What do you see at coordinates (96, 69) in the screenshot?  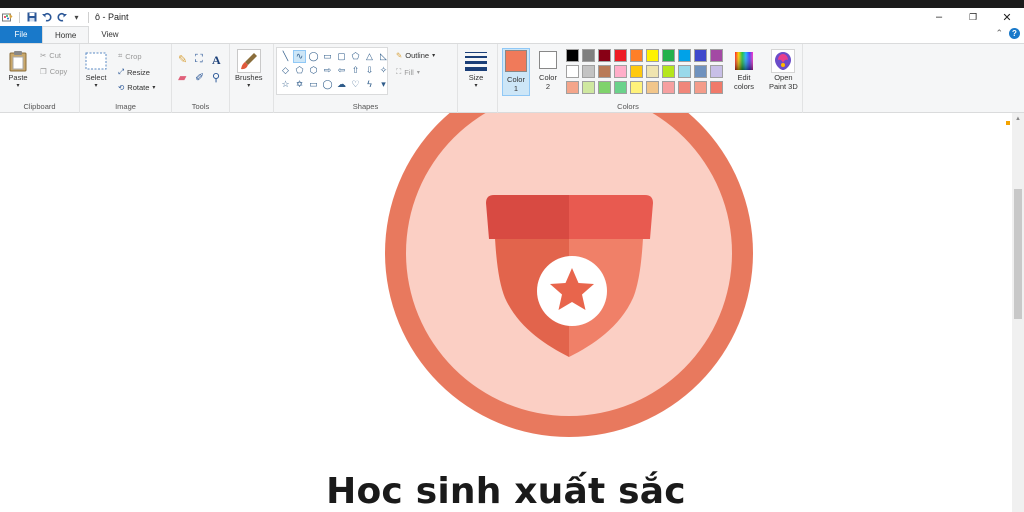 I see `select-button: Select ▾` at bounding box center [96, 69].